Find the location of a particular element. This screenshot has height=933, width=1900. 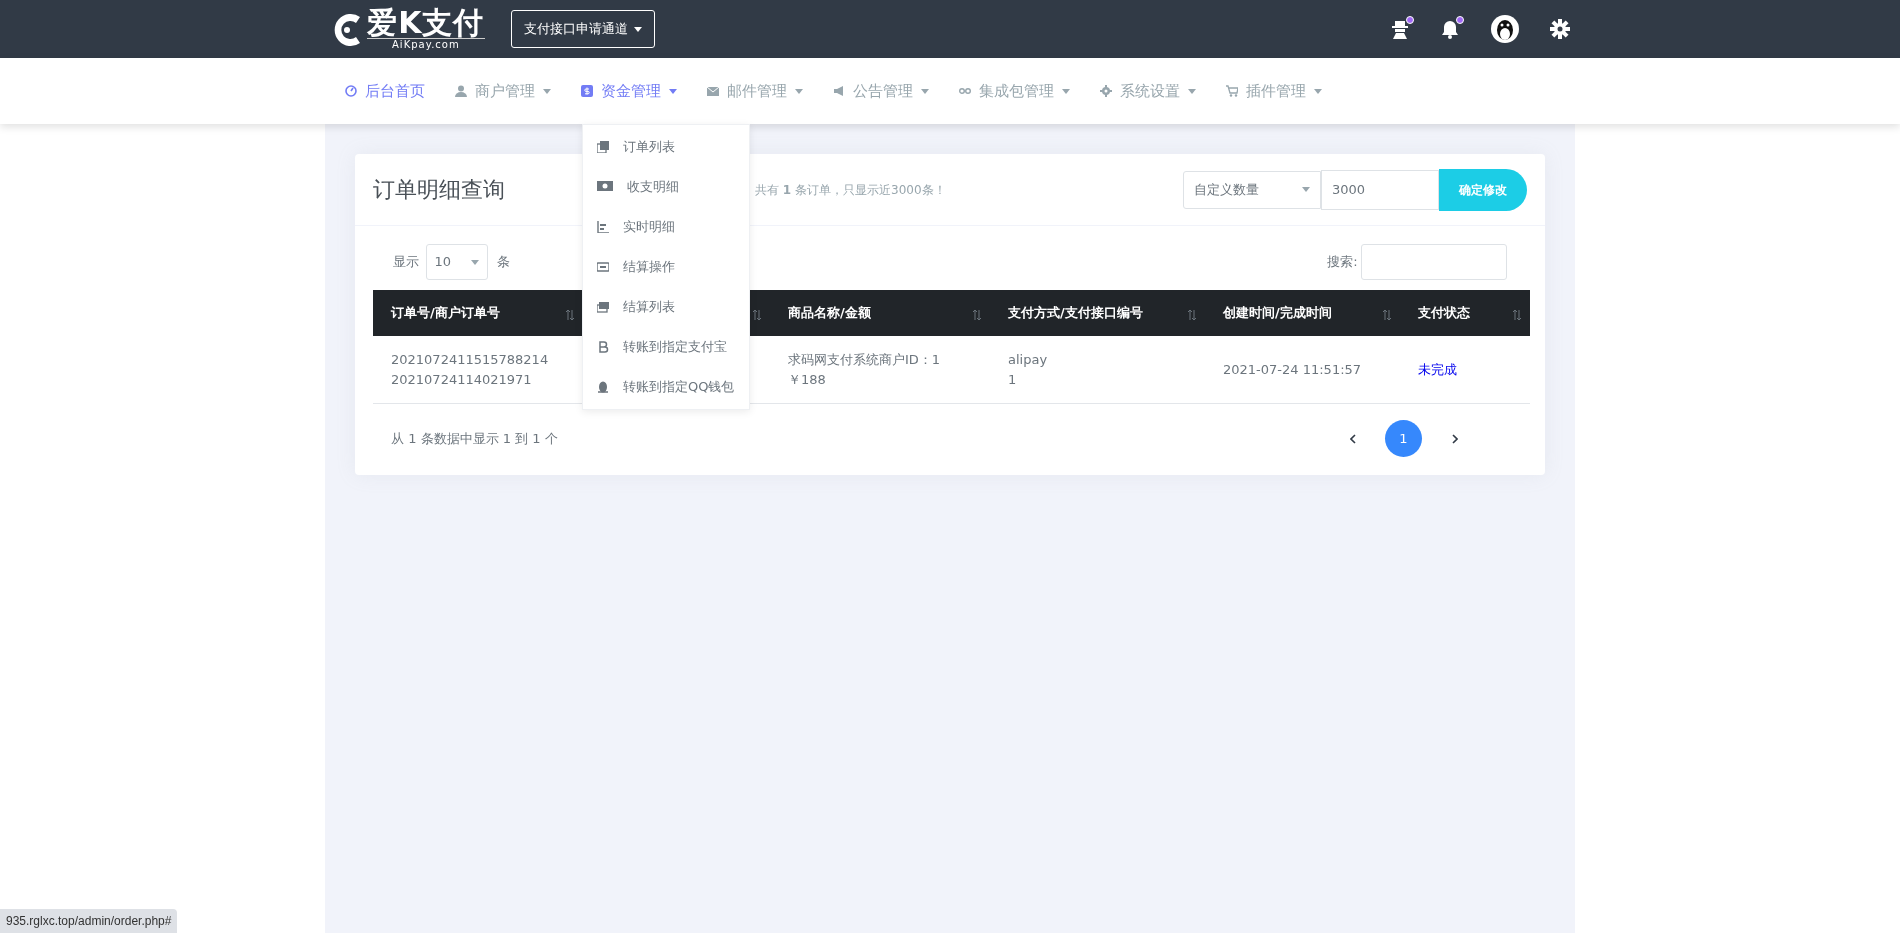

channel-button: 支付接口申请通道 is located at coordinates (582, 29).